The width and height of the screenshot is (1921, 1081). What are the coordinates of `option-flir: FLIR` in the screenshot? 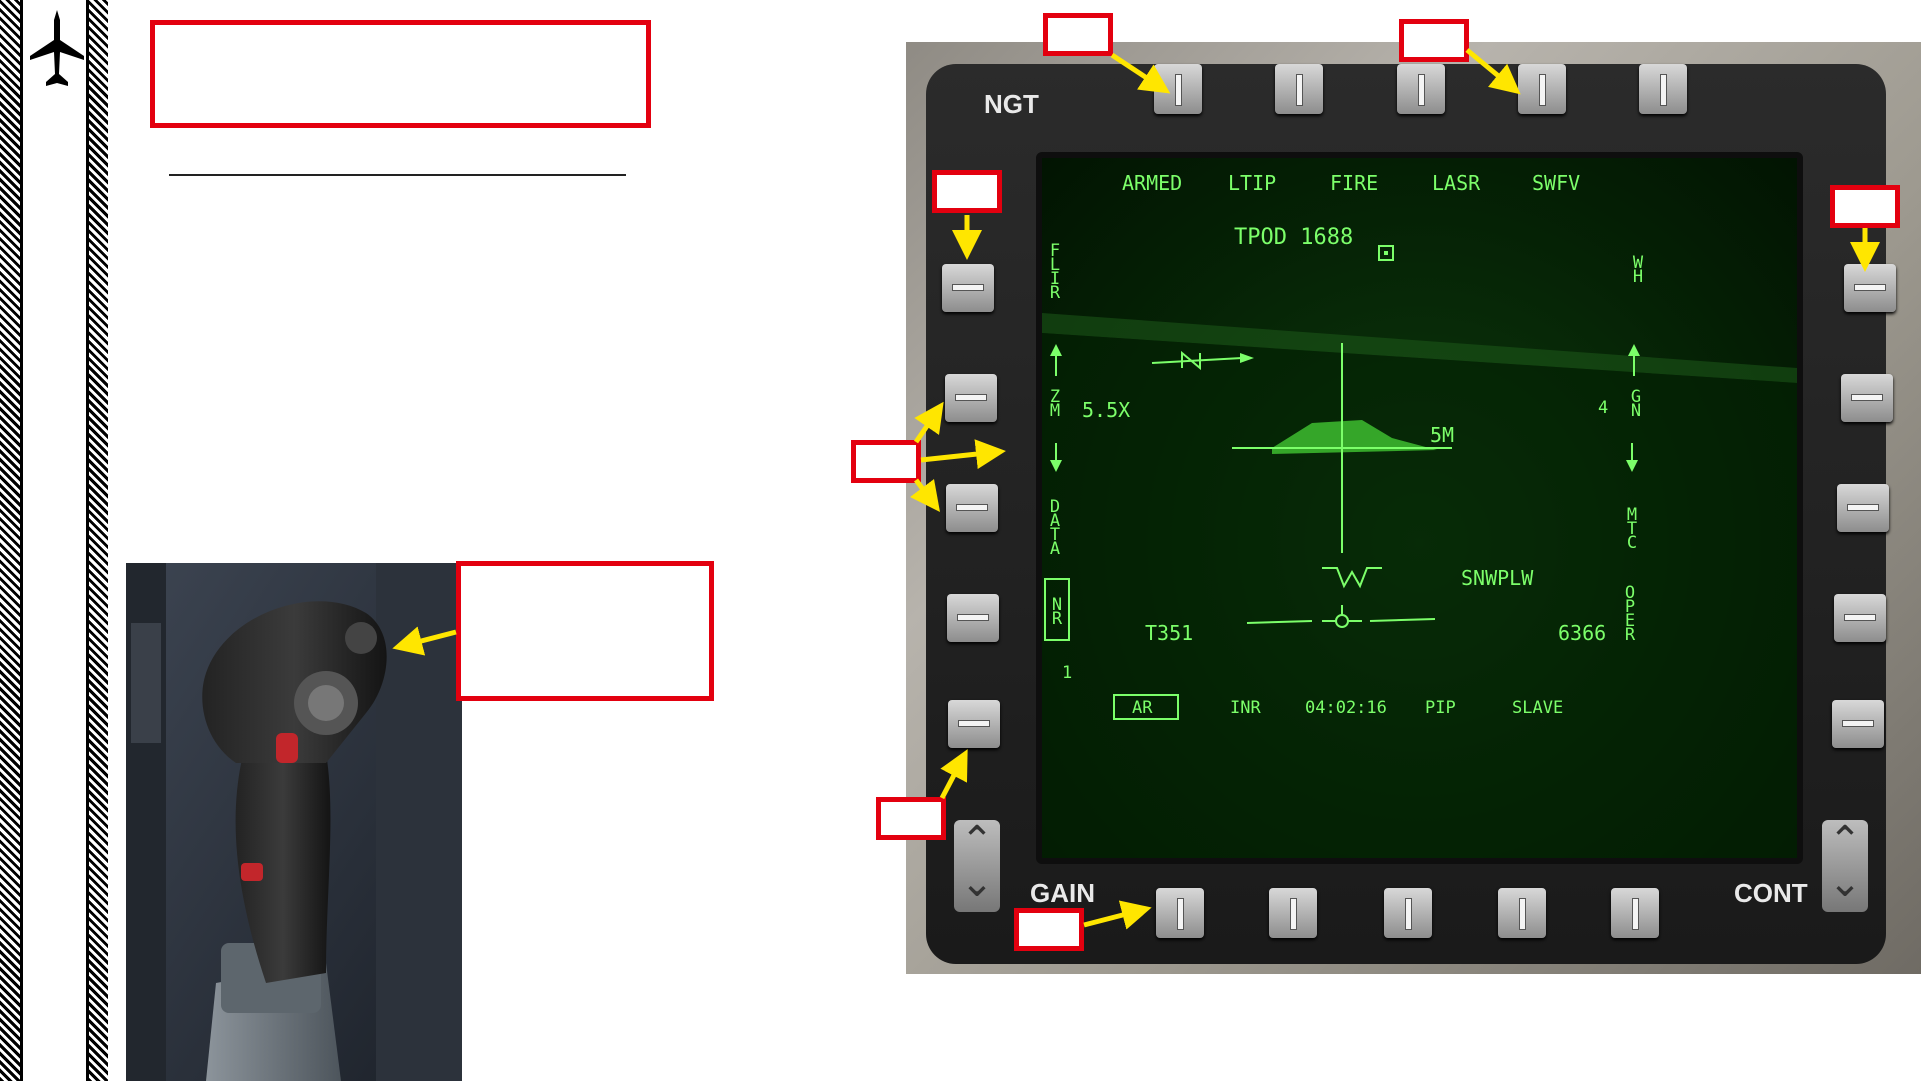 It's located at (1055, 272).